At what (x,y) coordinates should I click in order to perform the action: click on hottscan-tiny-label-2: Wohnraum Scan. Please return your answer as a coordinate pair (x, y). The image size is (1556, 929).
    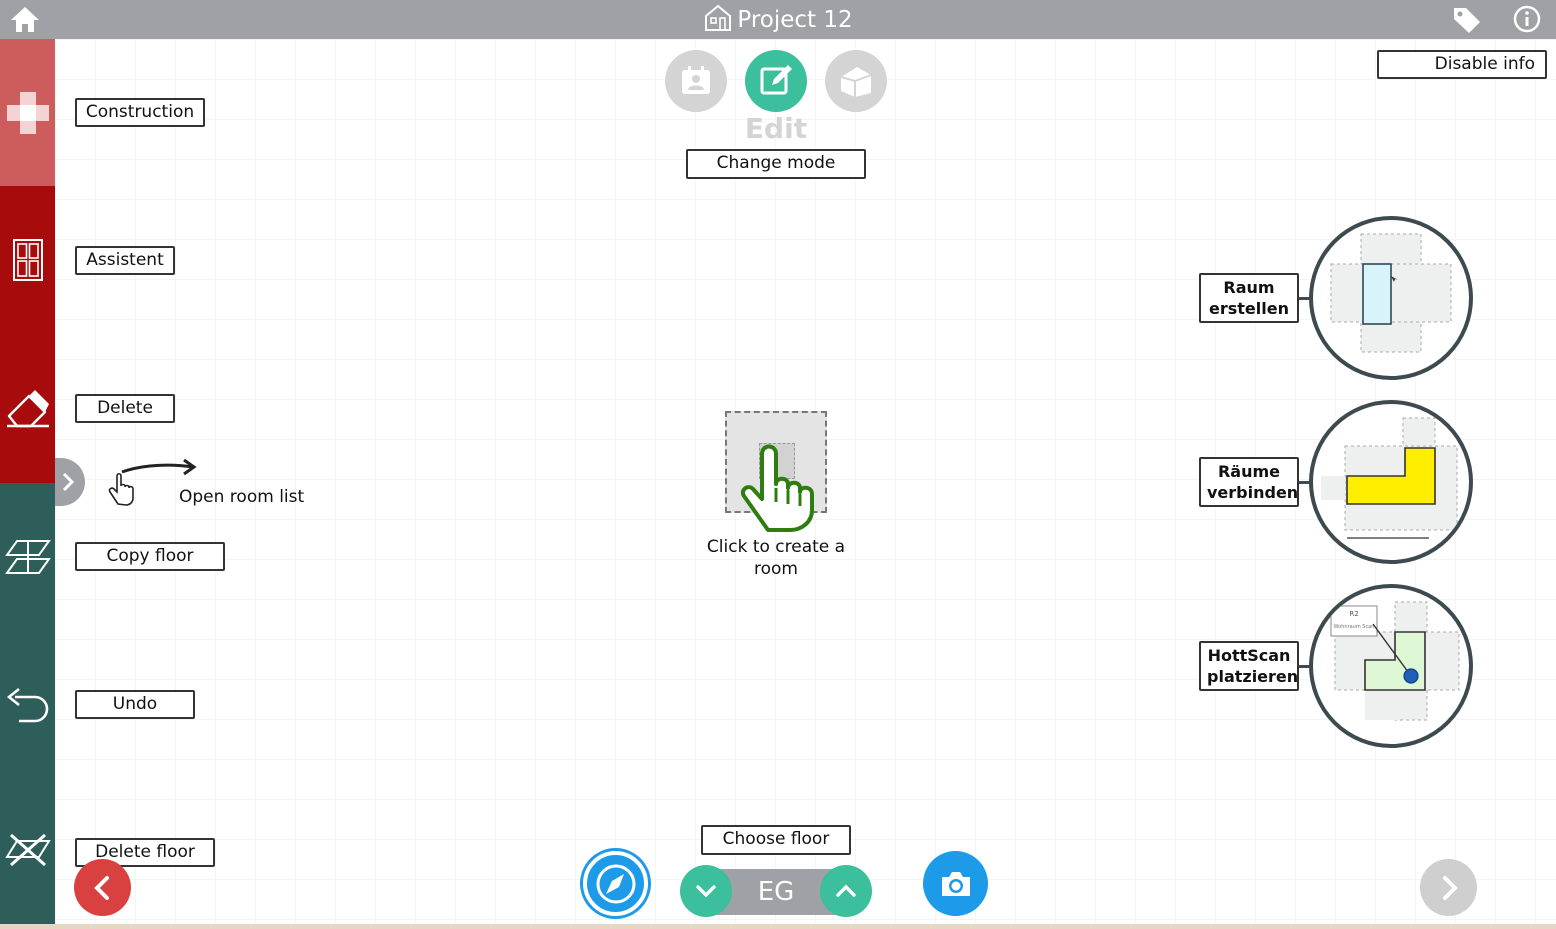
    Looking at the image, I should click on (1354, 627).